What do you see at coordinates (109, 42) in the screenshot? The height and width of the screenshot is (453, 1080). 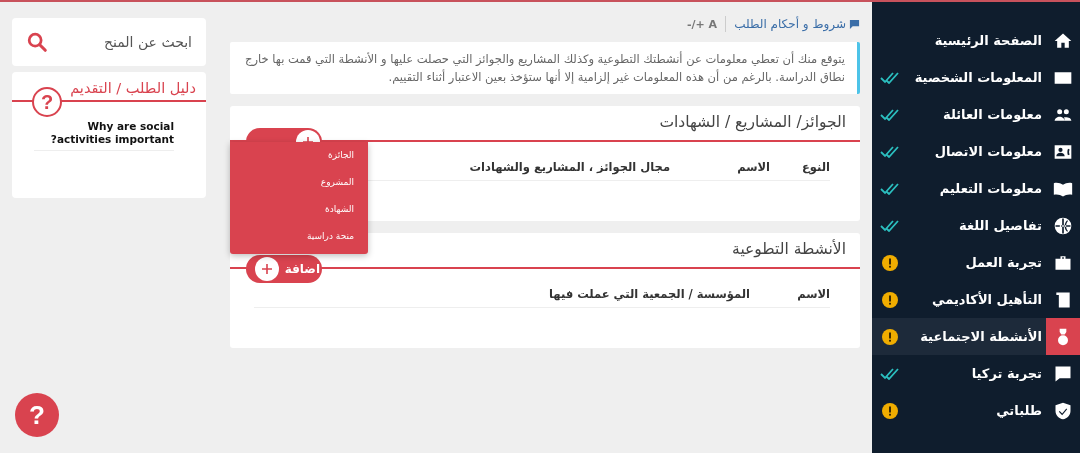 I see `search-field: ابحث عن المنح` at bounding box center [109, 42].